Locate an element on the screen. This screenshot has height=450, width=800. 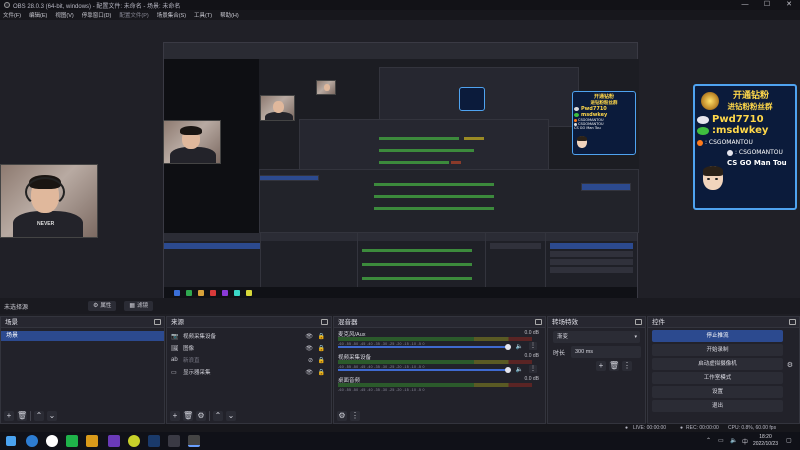
camera-icon: 📷 is located at coordinates (175, 336).